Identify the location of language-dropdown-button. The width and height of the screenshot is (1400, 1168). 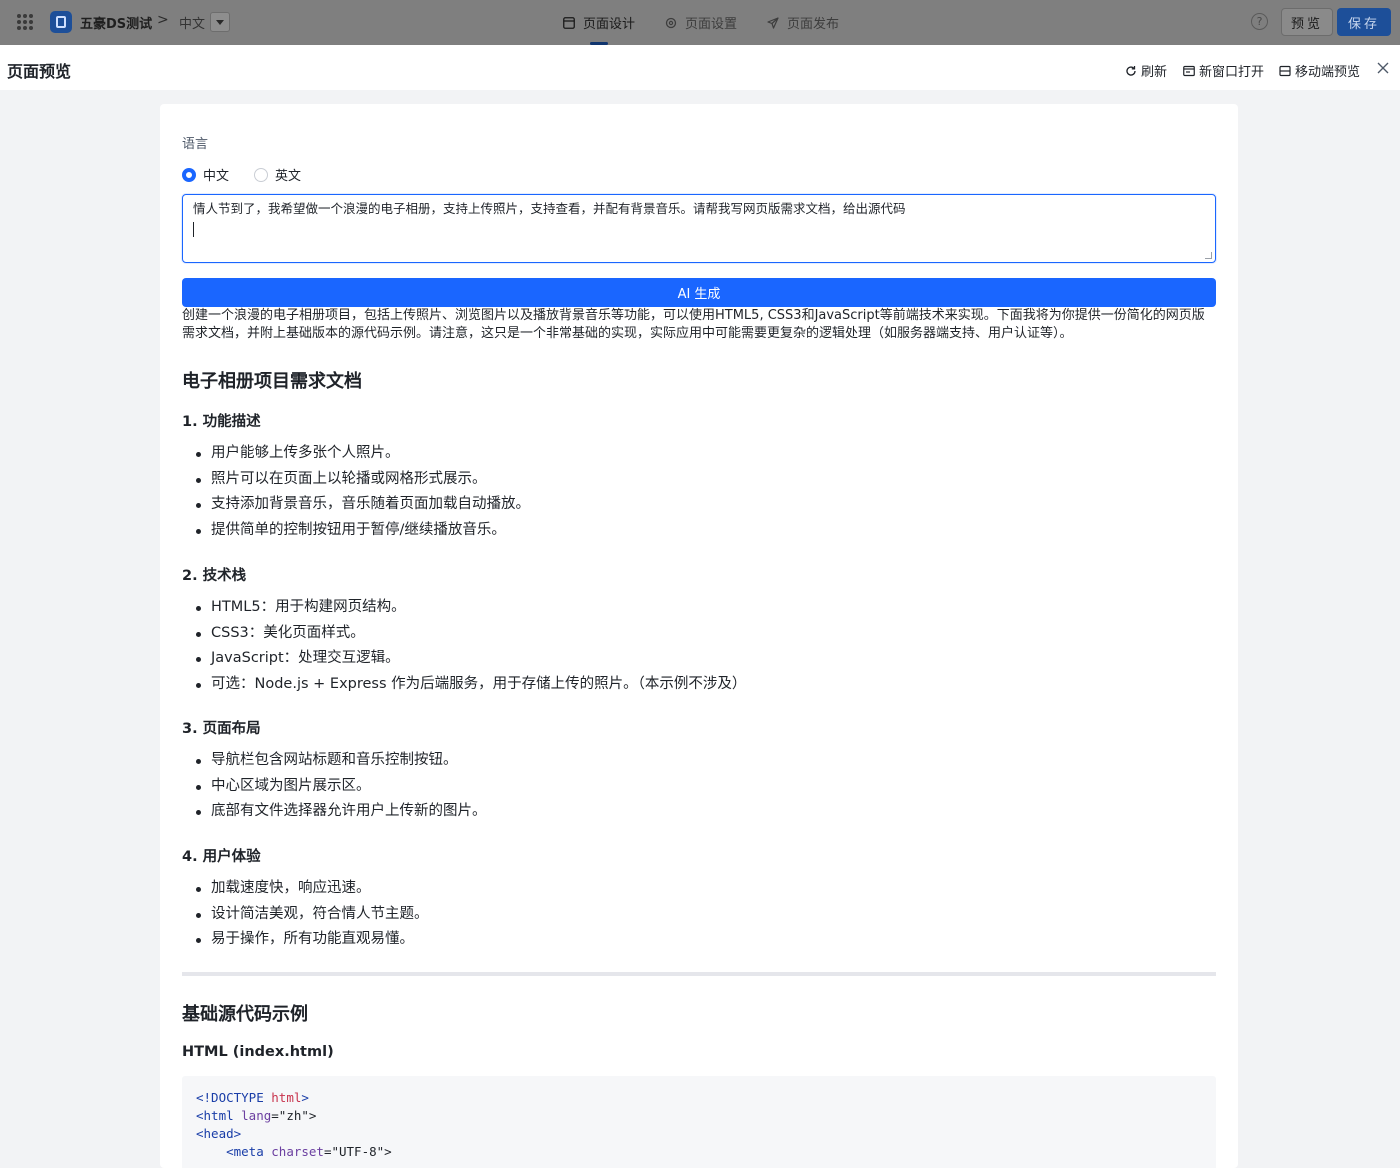
(220, 22).